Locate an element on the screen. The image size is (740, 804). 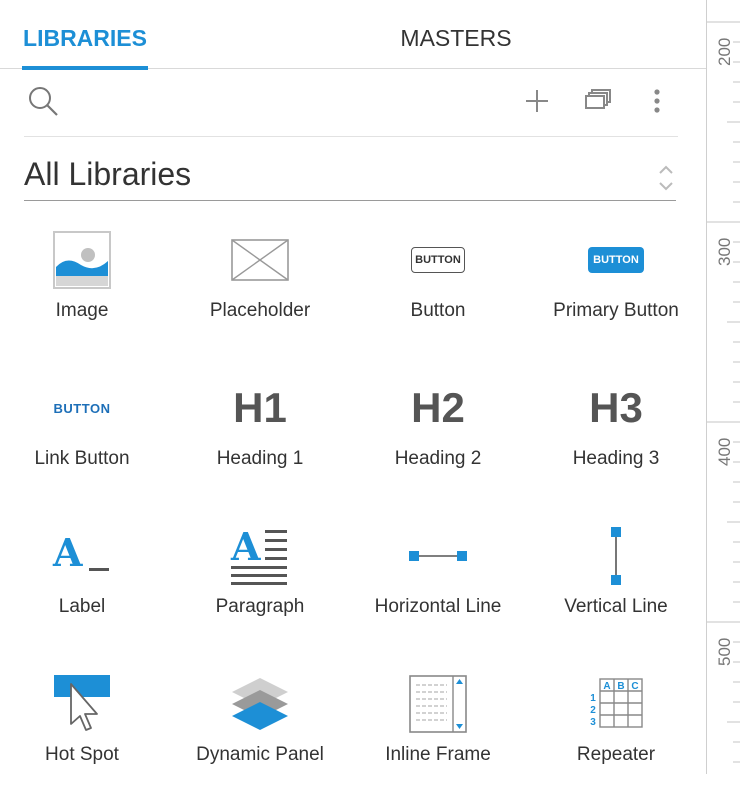
widget-label: Horizontal Line is located at coordinates (438, 606).